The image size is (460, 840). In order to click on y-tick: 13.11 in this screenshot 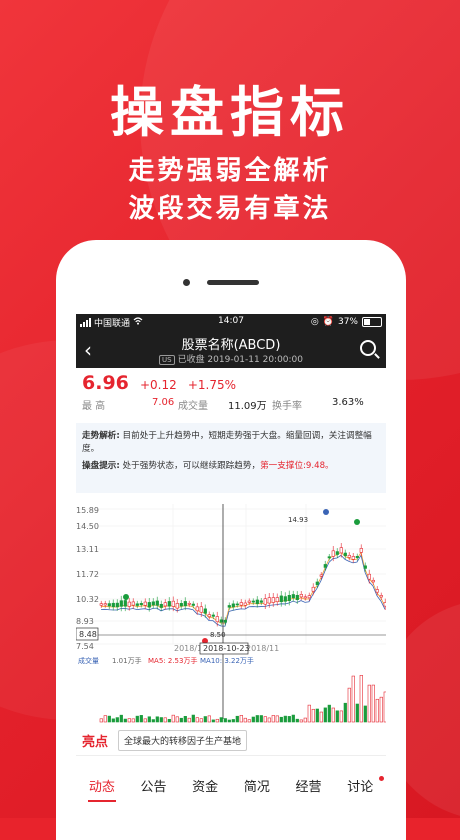, I will do `click(87, 549)`.